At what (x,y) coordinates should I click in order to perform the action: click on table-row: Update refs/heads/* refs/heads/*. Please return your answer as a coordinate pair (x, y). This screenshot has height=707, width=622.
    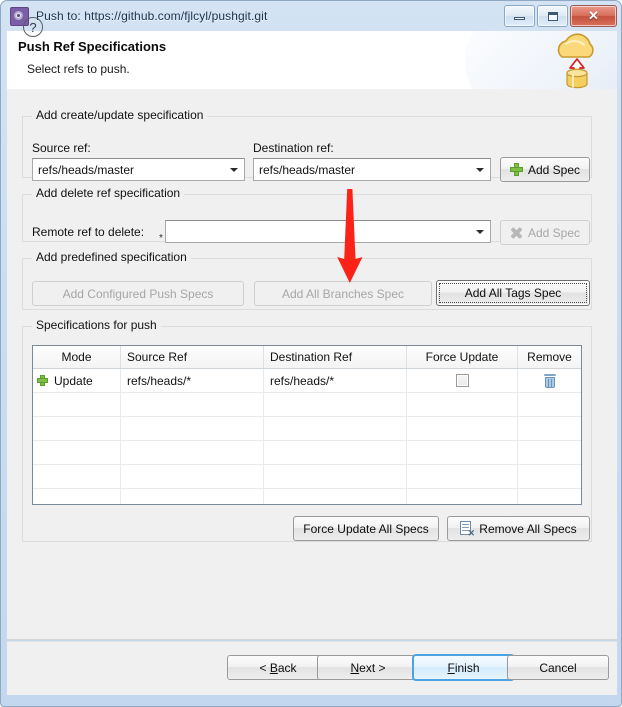
    Looking at the image, I should click on (307, 381).